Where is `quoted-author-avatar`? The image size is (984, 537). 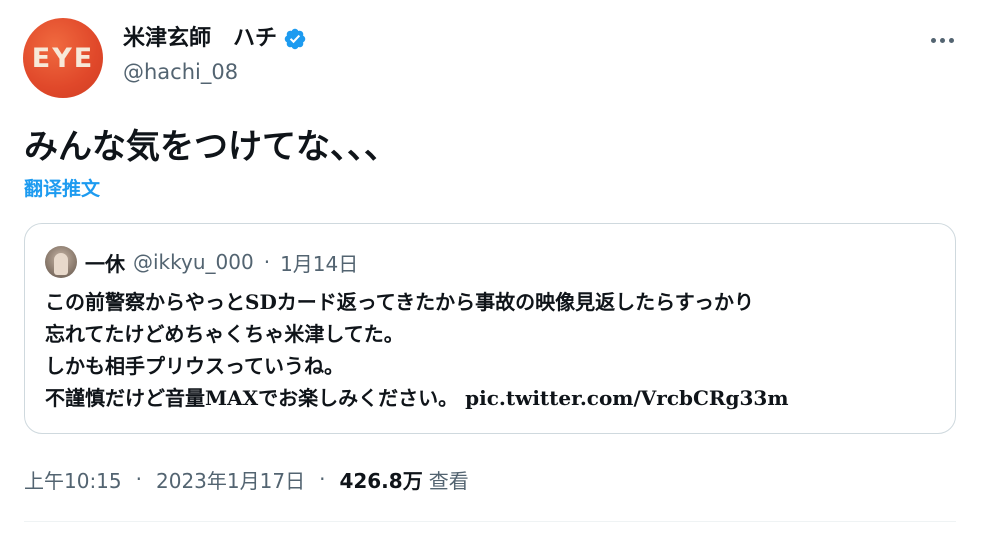
quoted-author-avatar is located at coordinates (61, 262).